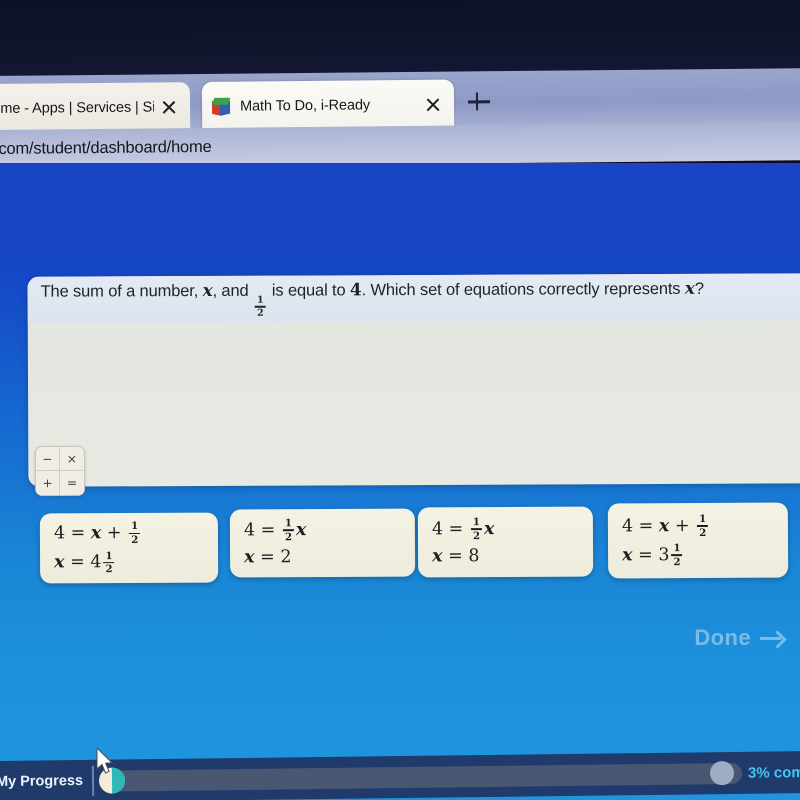  What do you see at coordinates (305, 106) in the screenshot?
I see `tab-title-iready: Math To Do, i-Ready` at bounding box center [305, 106].